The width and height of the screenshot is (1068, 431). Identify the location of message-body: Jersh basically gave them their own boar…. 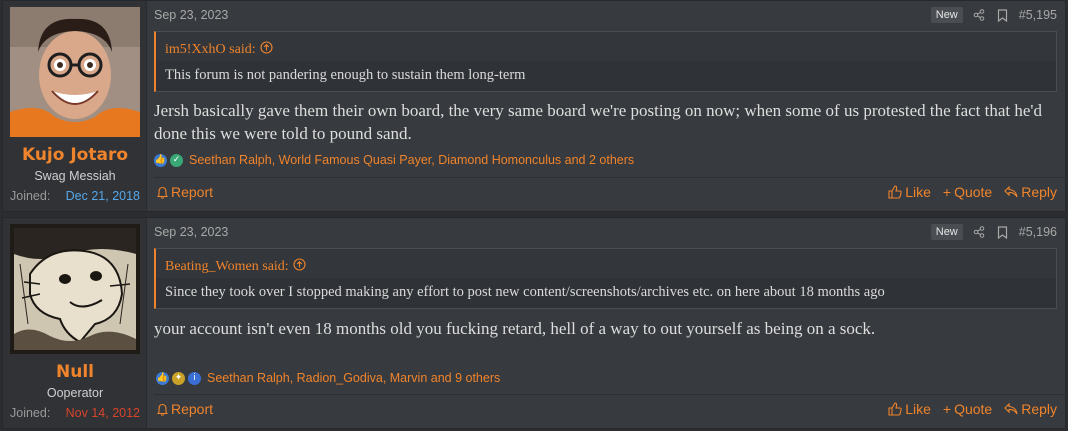
(598, 122).